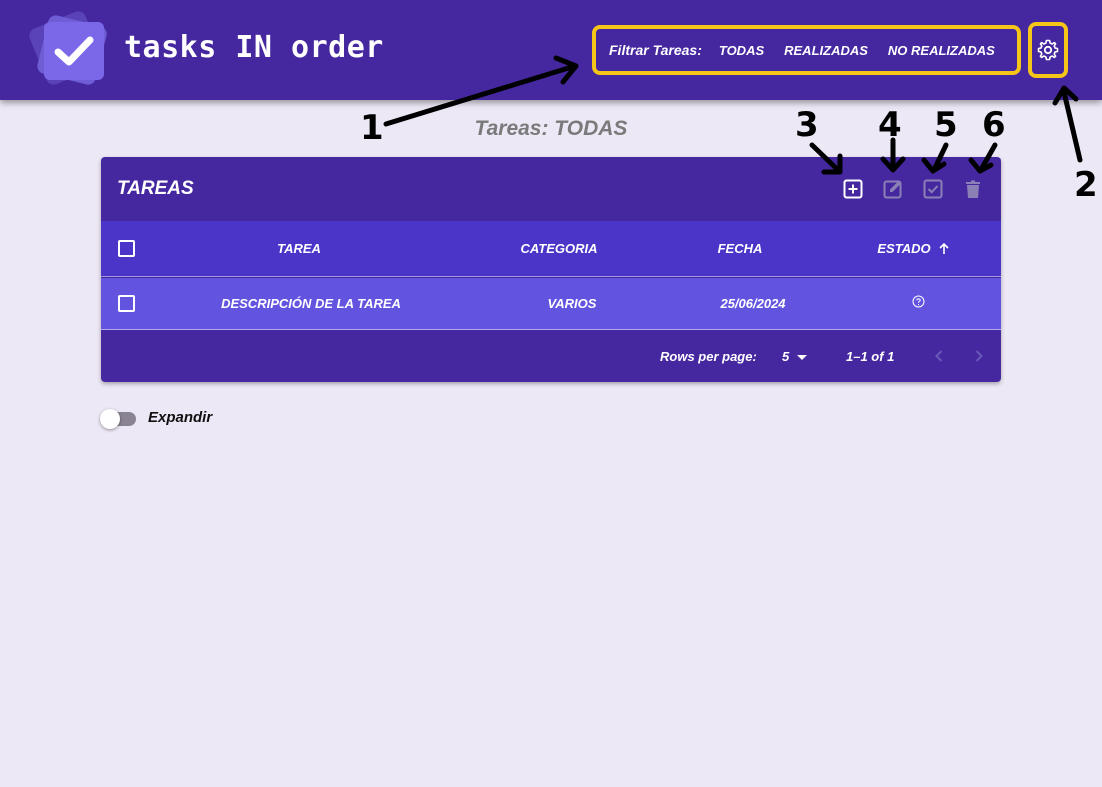 This screenshot has width=1102, height=787. Describe the element at coordinates (740, 248) in the screenshot. I see `column-header-fecha: FECHA` at that location.